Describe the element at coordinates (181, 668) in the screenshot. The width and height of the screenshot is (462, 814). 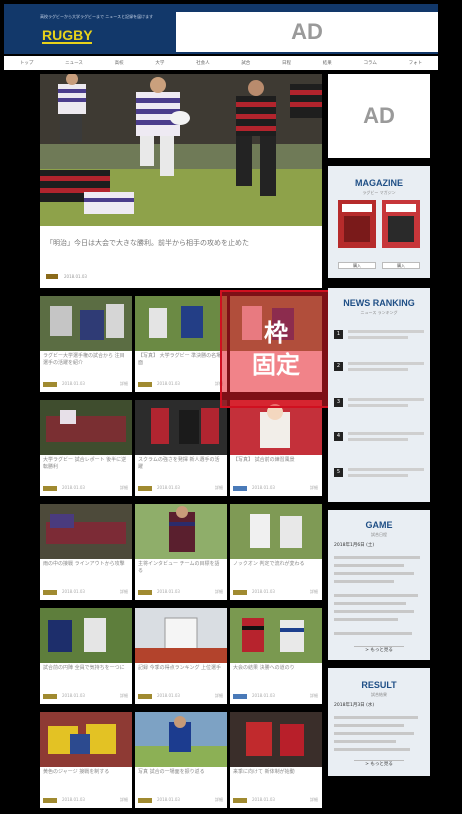
I see `article-title: 記録 今季の得点ランキング 上位選手` at that location.